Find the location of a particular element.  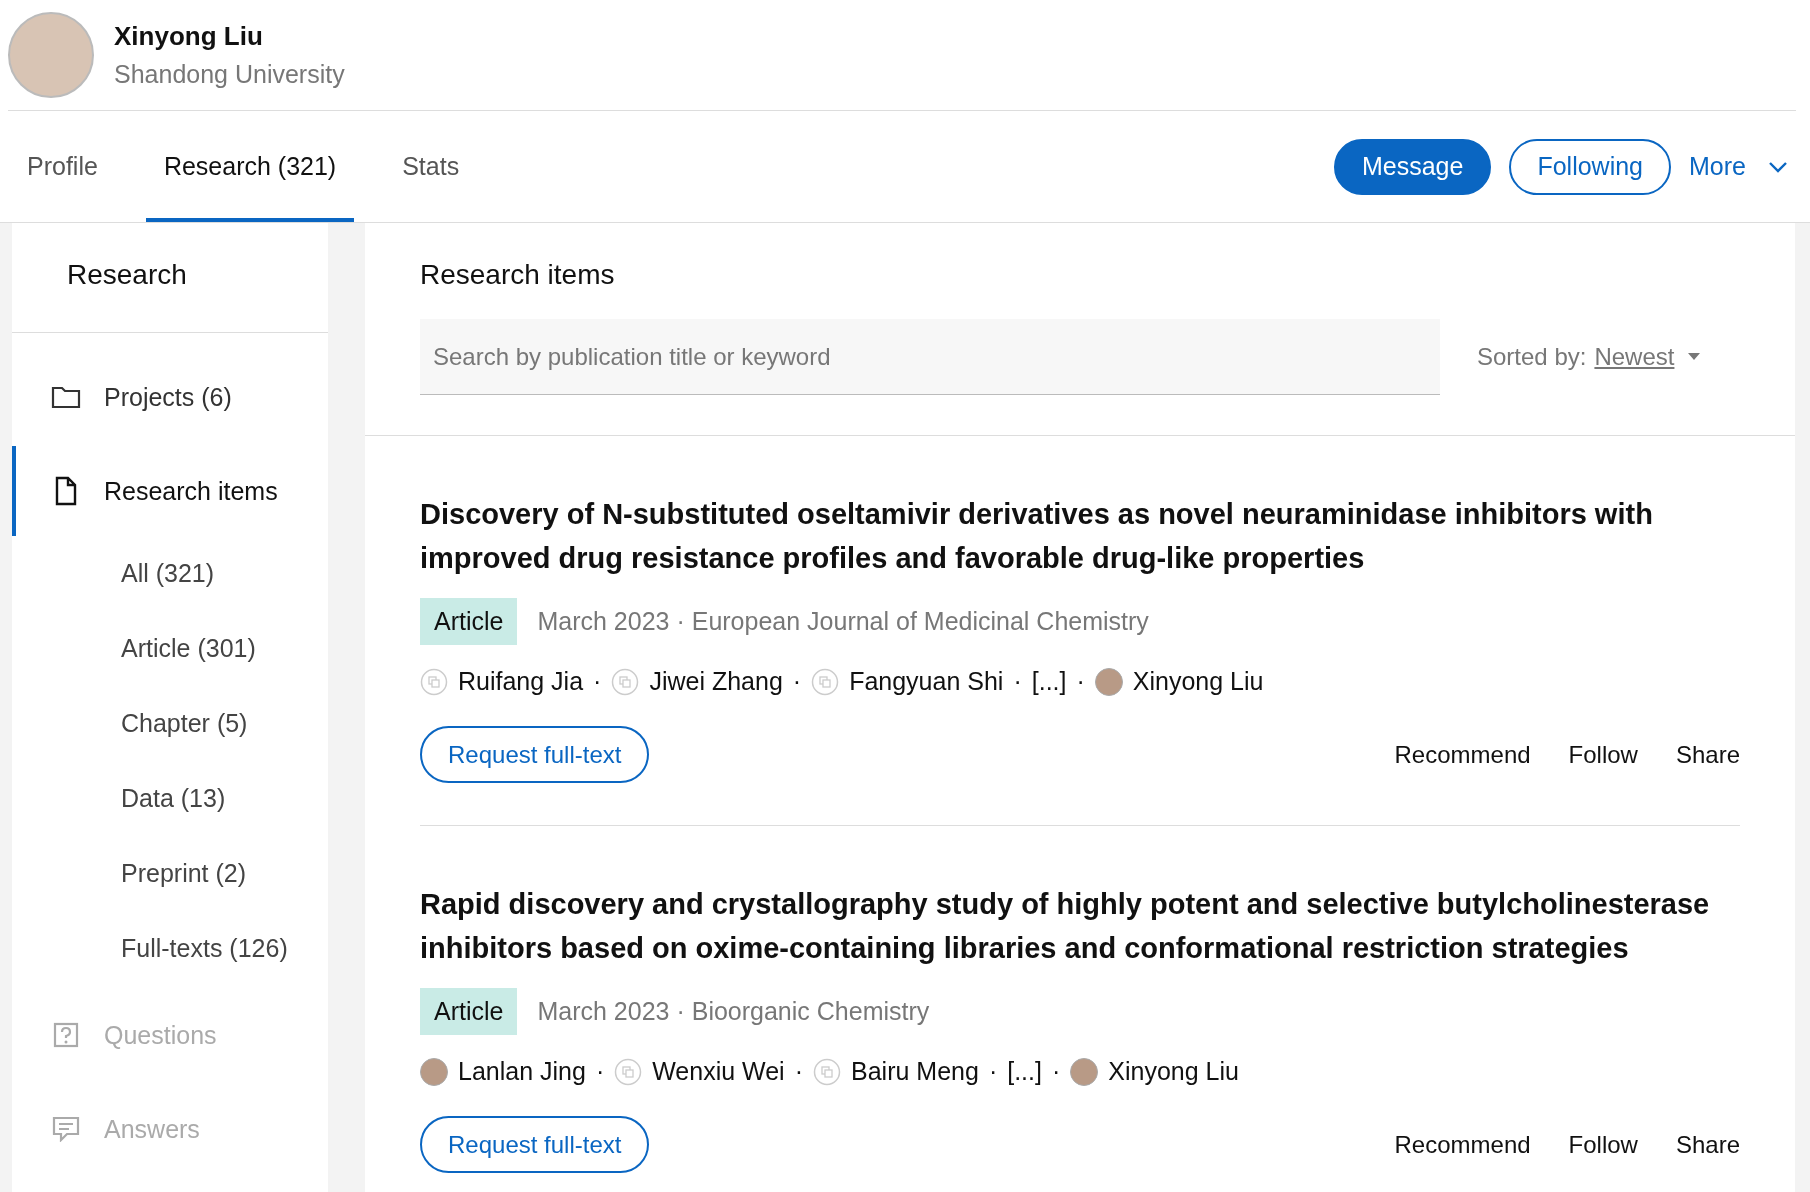

message-button: Message is located at coordinates (1412, 166).